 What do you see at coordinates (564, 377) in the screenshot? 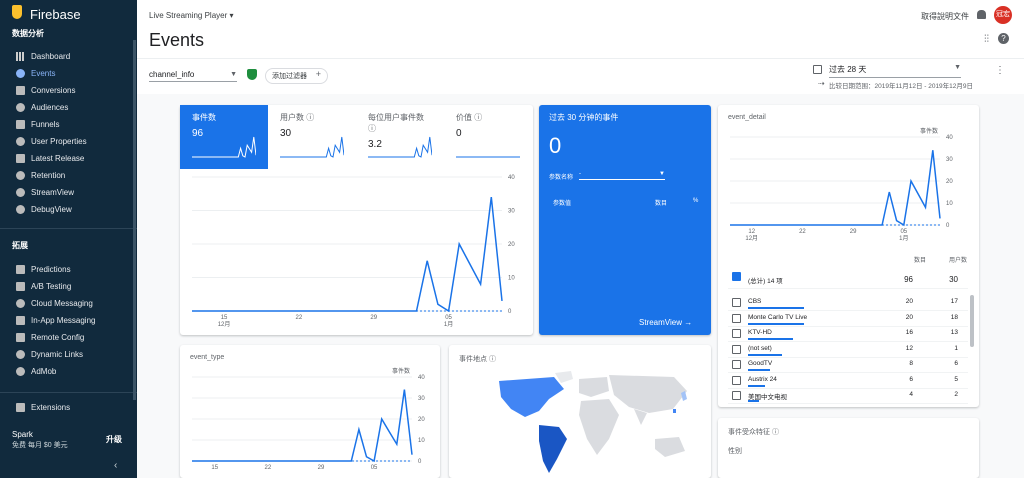
I see `map-greenland` at bounding box center [564, 377].